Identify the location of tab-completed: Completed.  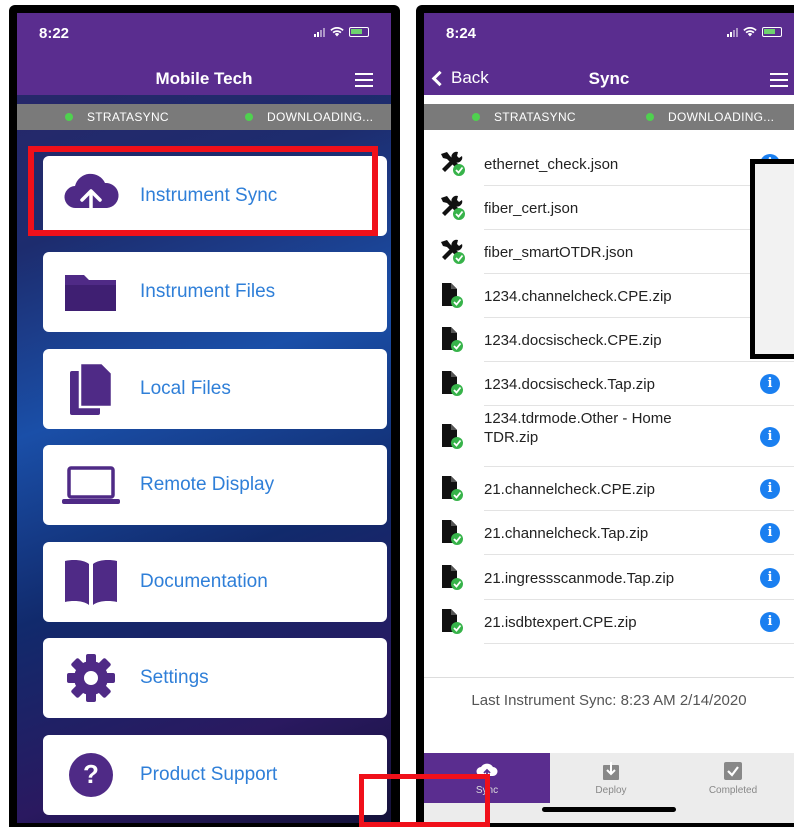
(733, 778).